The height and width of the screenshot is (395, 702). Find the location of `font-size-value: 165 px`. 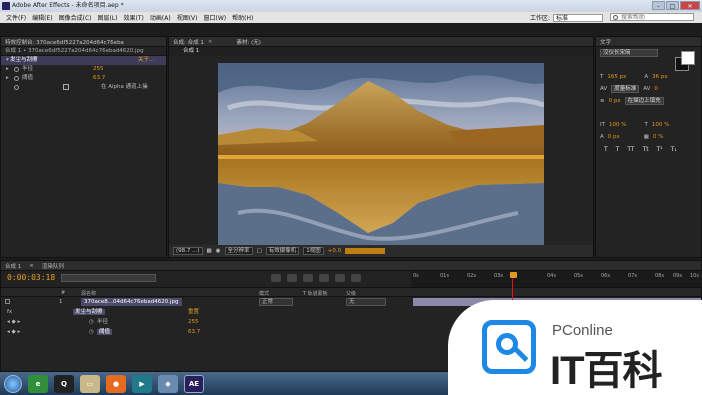

font-size-value: 165 px is located at coordinates (616, 77).